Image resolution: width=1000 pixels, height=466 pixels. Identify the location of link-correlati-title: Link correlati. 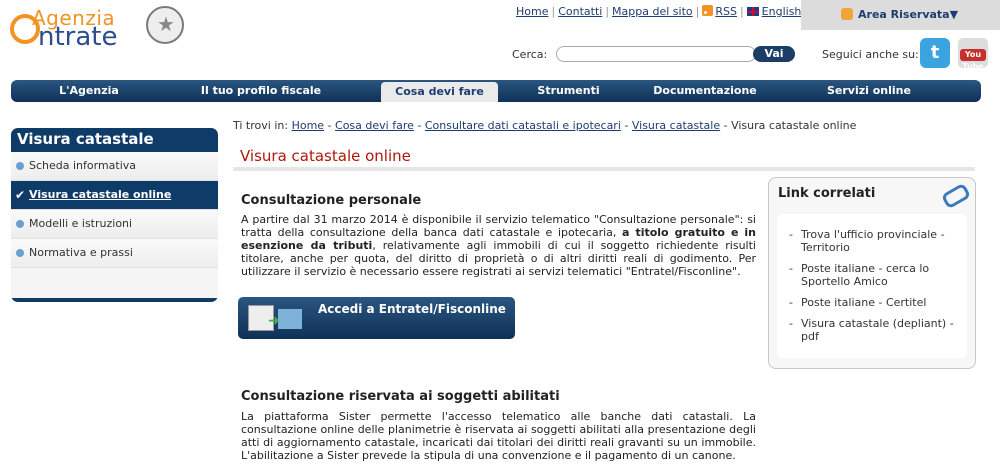
(827, 193).